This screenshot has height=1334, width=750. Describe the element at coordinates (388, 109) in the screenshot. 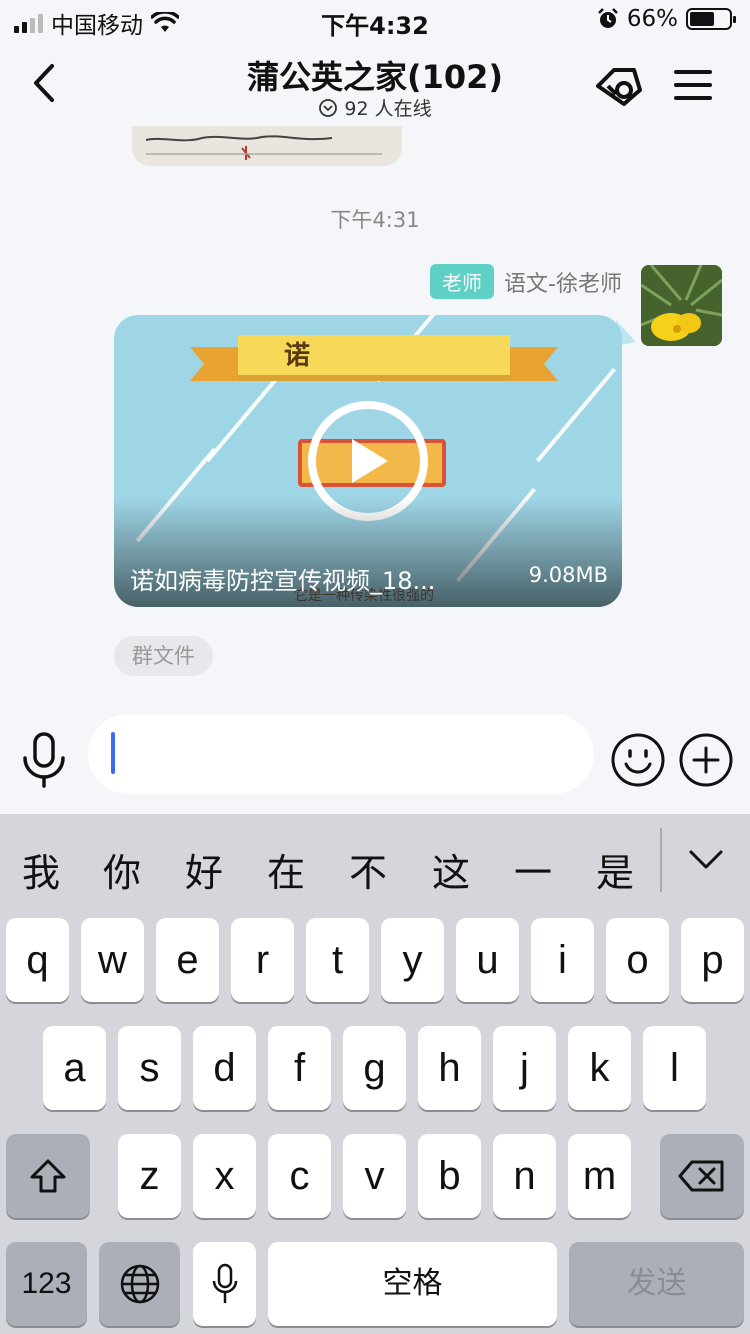

I see `online-count-label: 92 人在线` at that location.